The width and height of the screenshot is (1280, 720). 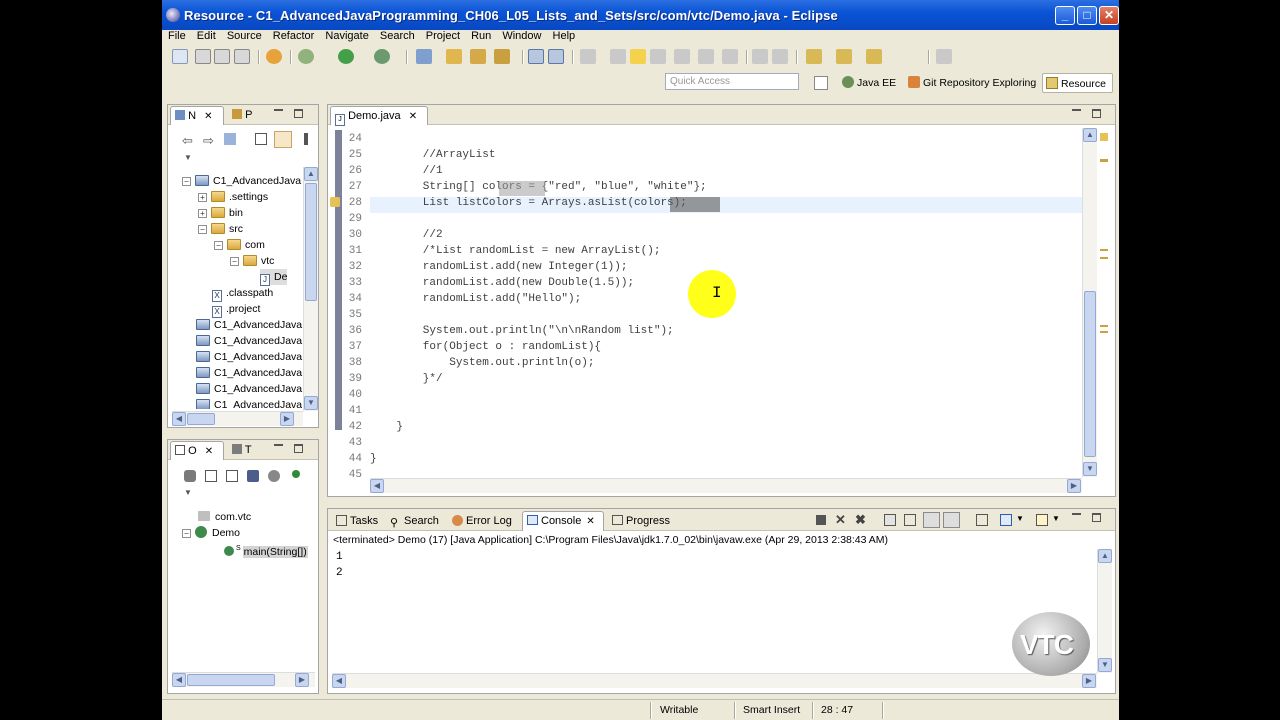 What do you see at coordinates (1042, 520) in the screenshot?
I see `open-console-icon` at bounding box center [1042, 520].